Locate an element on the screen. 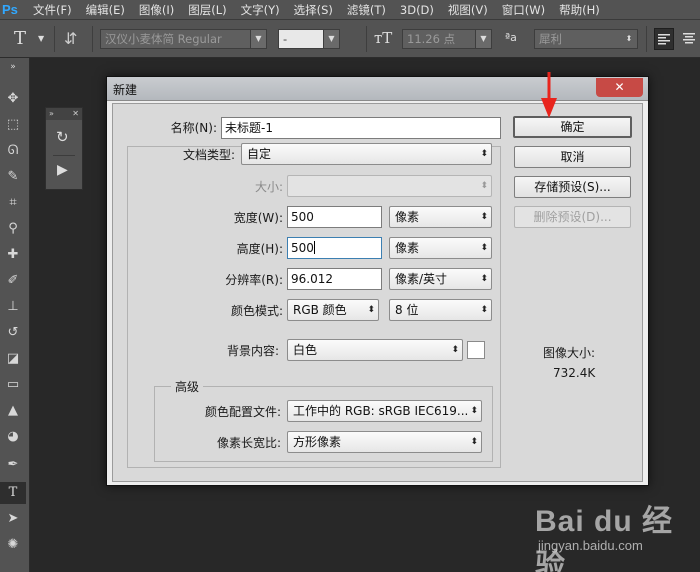  mini-panel-header: » ✕ is located at coordinates (64, 114).